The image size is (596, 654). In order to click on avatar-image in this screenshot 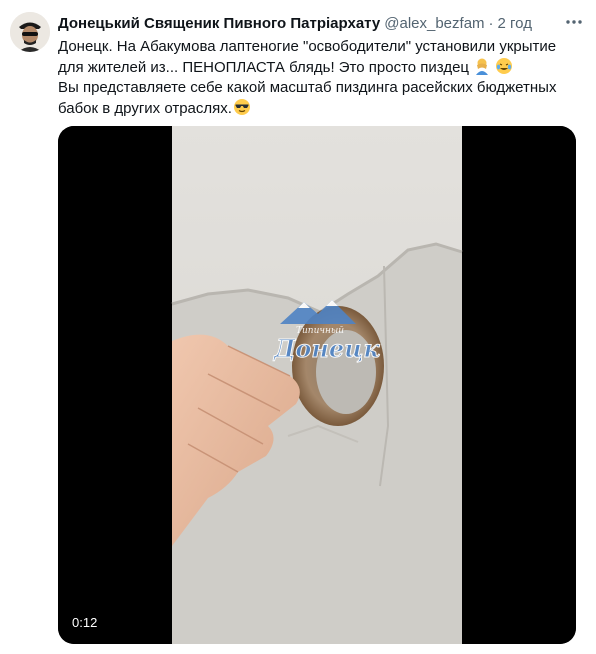, I will do `click(30, 32)`.